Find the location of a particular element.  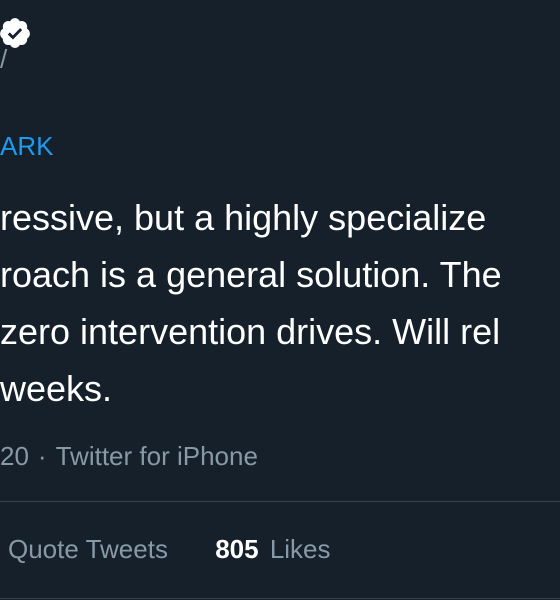

tweet-meta: 20 · Twitter for iPhone is located at coordinates (129, 456).